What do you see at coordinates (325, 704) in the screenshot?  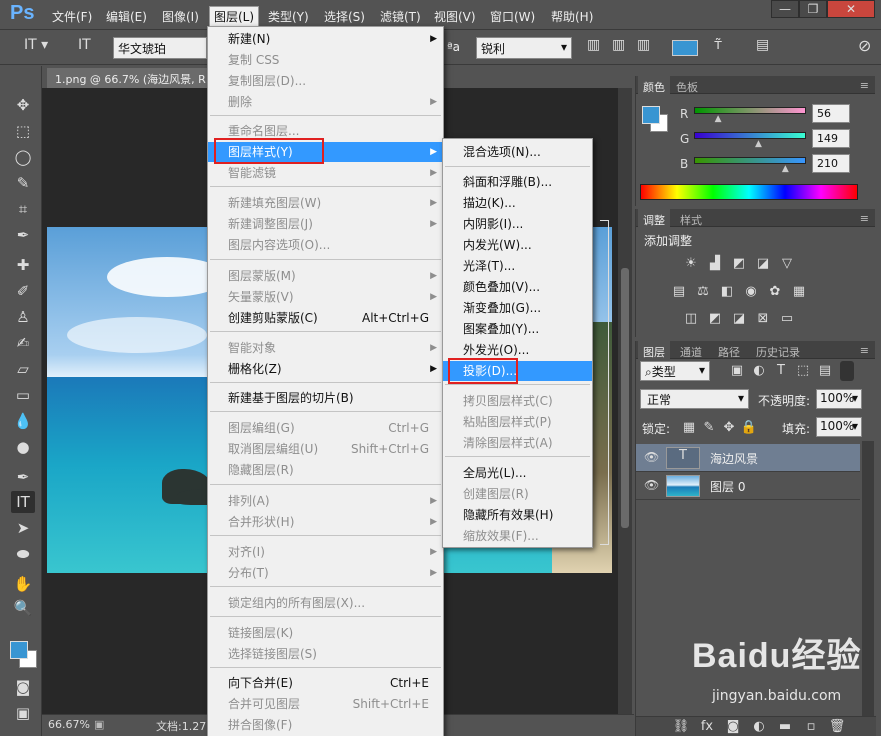 I see `menu-item-merge-visible: 合并可见图层 Shift+Ctrl+E` at bounding box center [325, 704].